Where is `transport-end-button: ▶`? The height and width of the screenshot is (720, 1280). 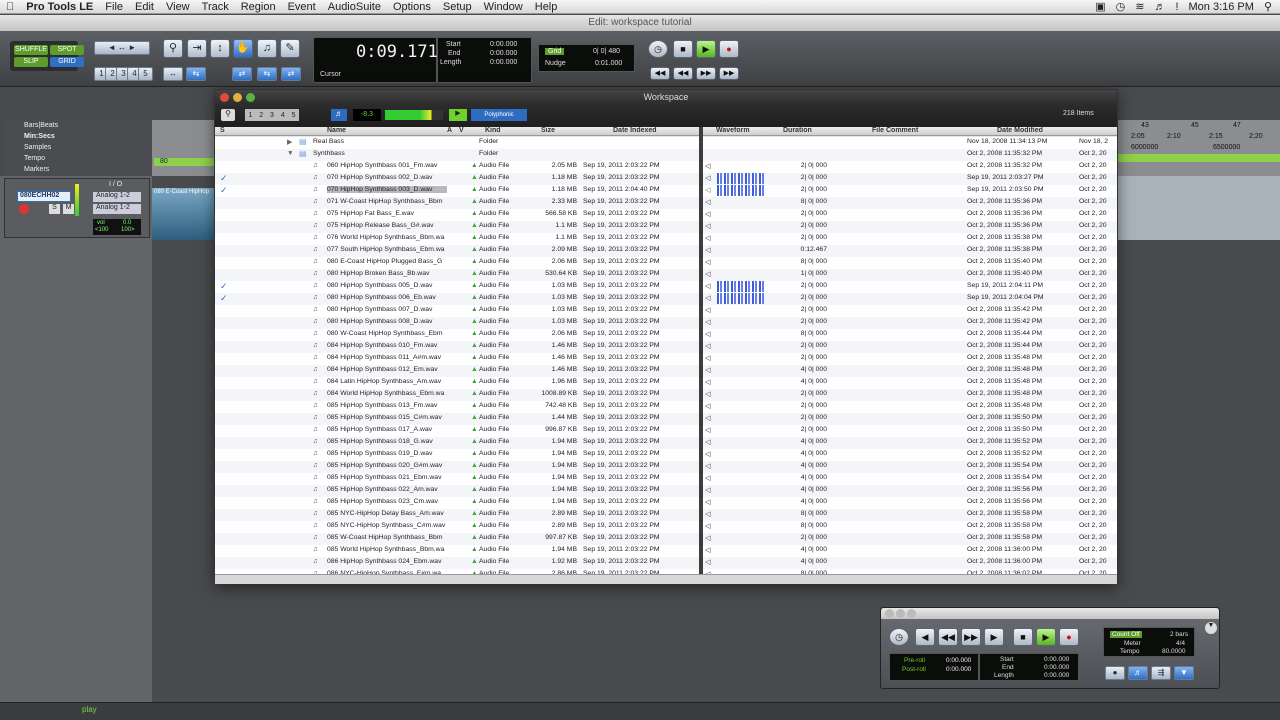 transport-end-button: ▶ is located at coordinates (994, 637).